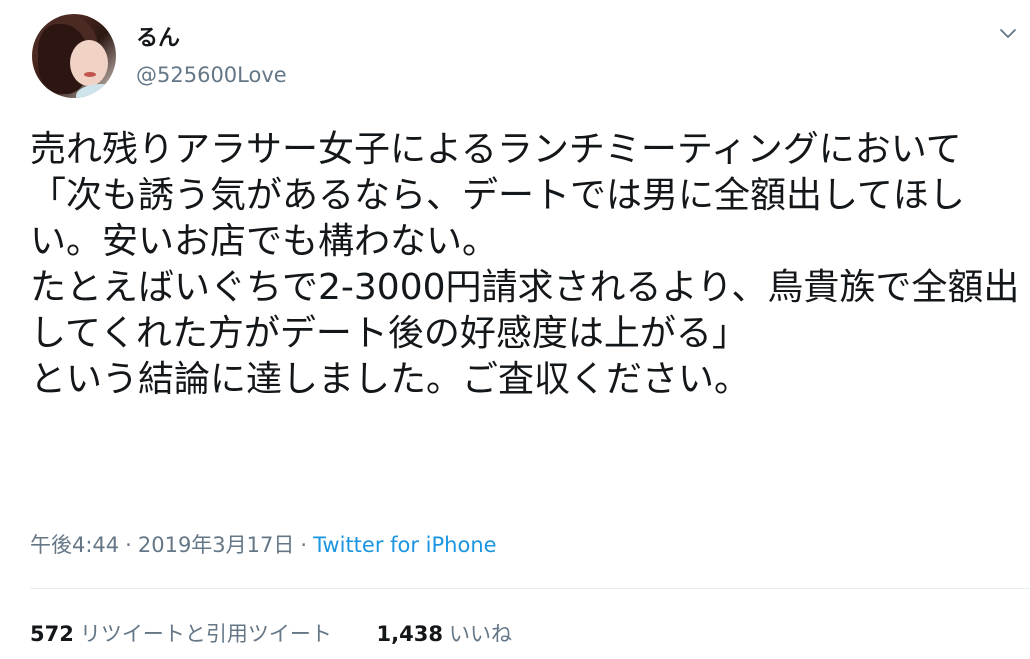 This screenshot has height=659, width=1030. What do you see at coordinates (96, 91) in the screenshot?
I see `avatar-shoulder` at bounding box center [96, 91].